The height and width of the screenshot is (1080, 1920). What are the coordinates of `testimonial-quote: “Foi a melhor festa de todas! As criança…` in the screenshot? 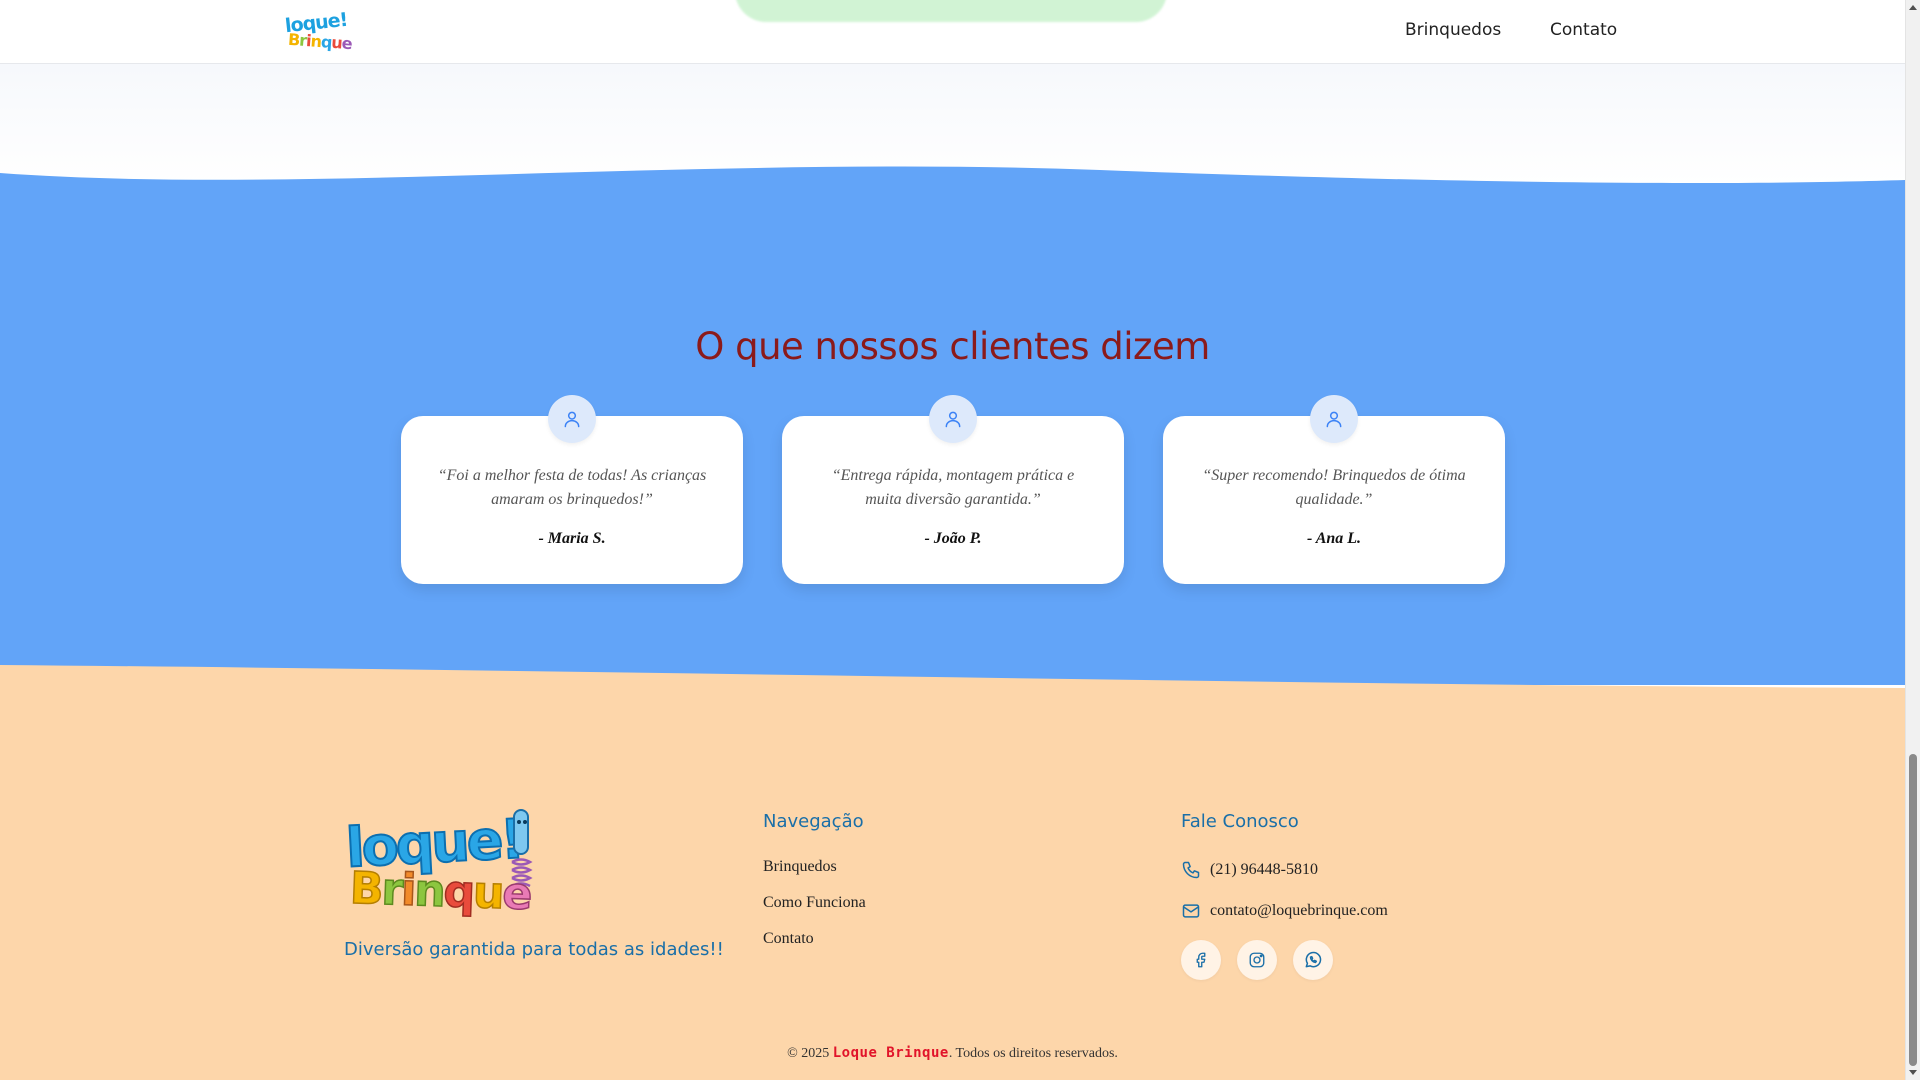 It's located at (572, 487).